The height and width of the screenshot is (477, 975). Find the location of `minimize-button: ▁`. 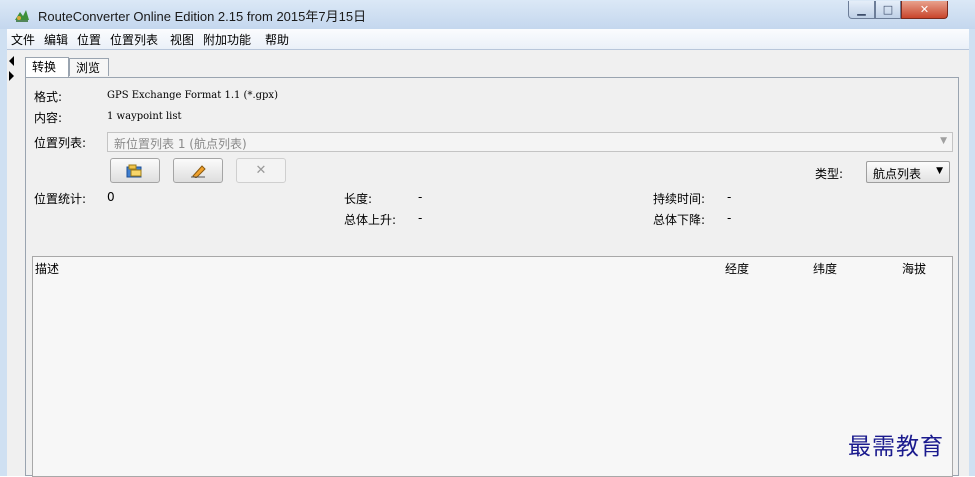

minimize-button: ▁ is located at coordinates (861, 10).